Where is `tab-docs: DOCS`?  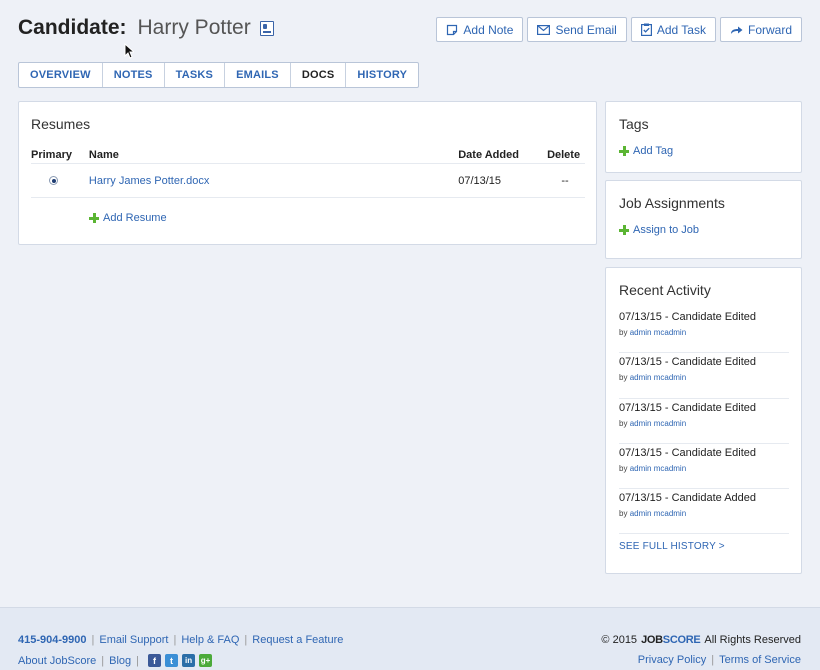 tab-docs: DOCS is located at coordinates (319, 75).